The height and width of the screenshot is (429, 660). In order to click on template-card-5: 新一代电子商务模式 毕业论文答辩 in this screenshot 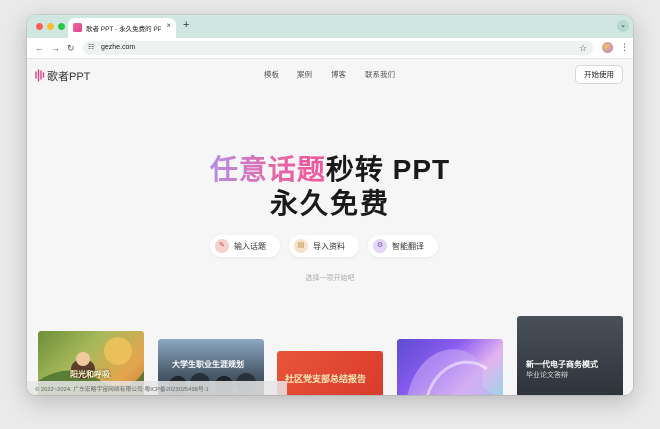, I will do `click(570, 355)`.